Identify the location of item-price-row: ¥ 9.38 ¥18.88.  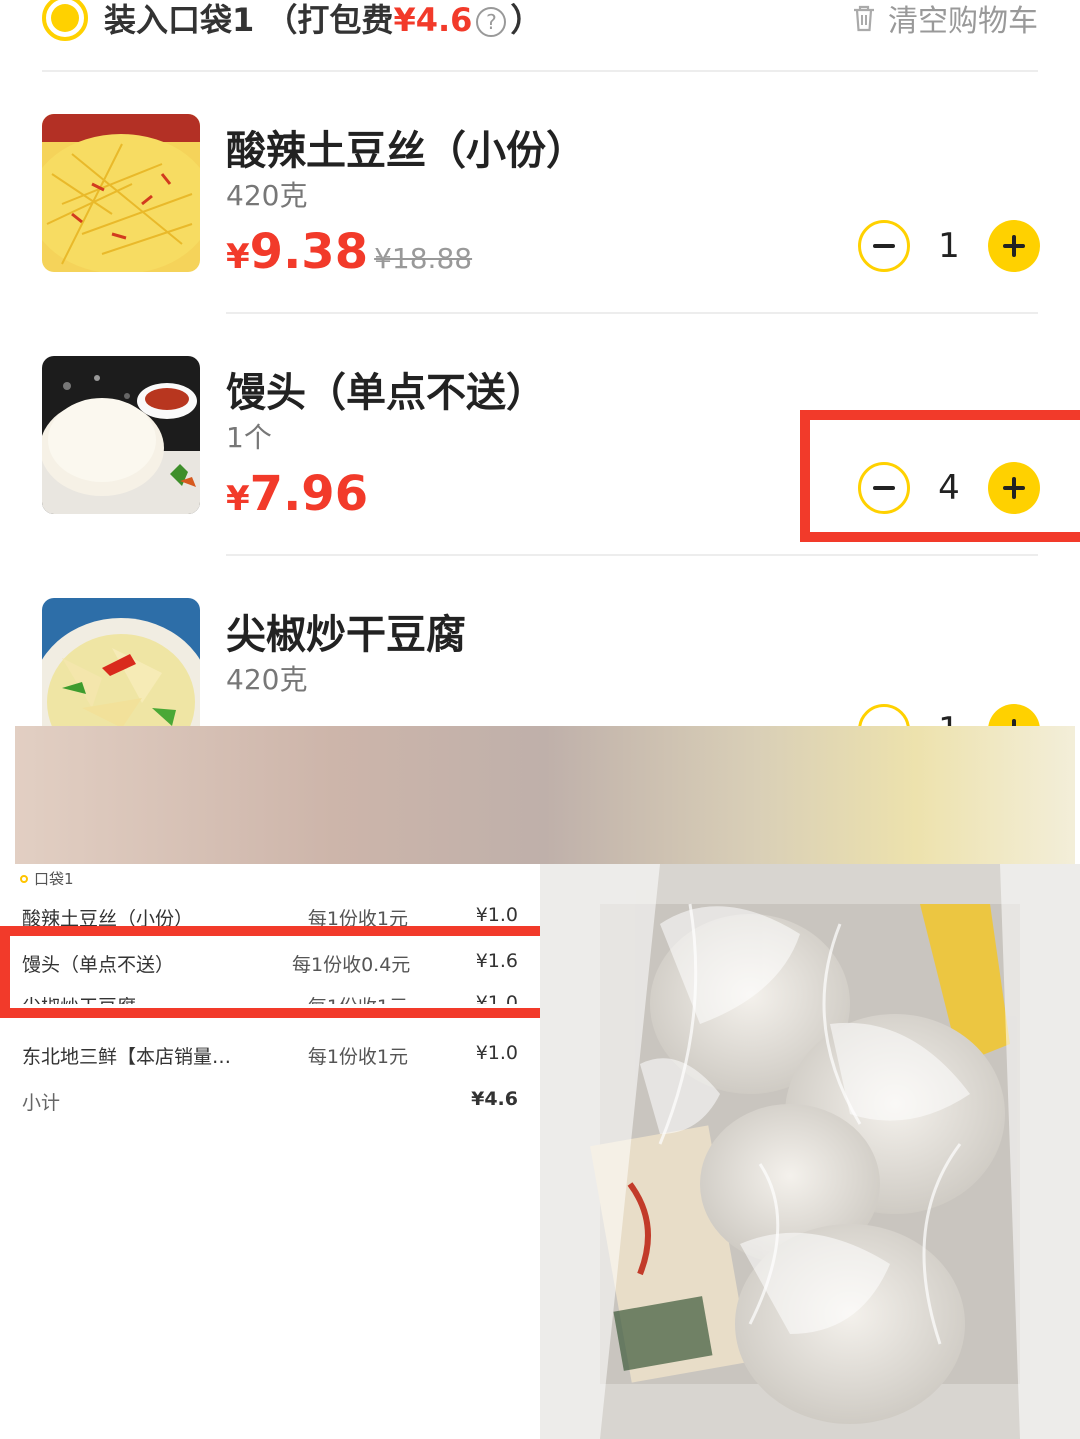
(349, 252).